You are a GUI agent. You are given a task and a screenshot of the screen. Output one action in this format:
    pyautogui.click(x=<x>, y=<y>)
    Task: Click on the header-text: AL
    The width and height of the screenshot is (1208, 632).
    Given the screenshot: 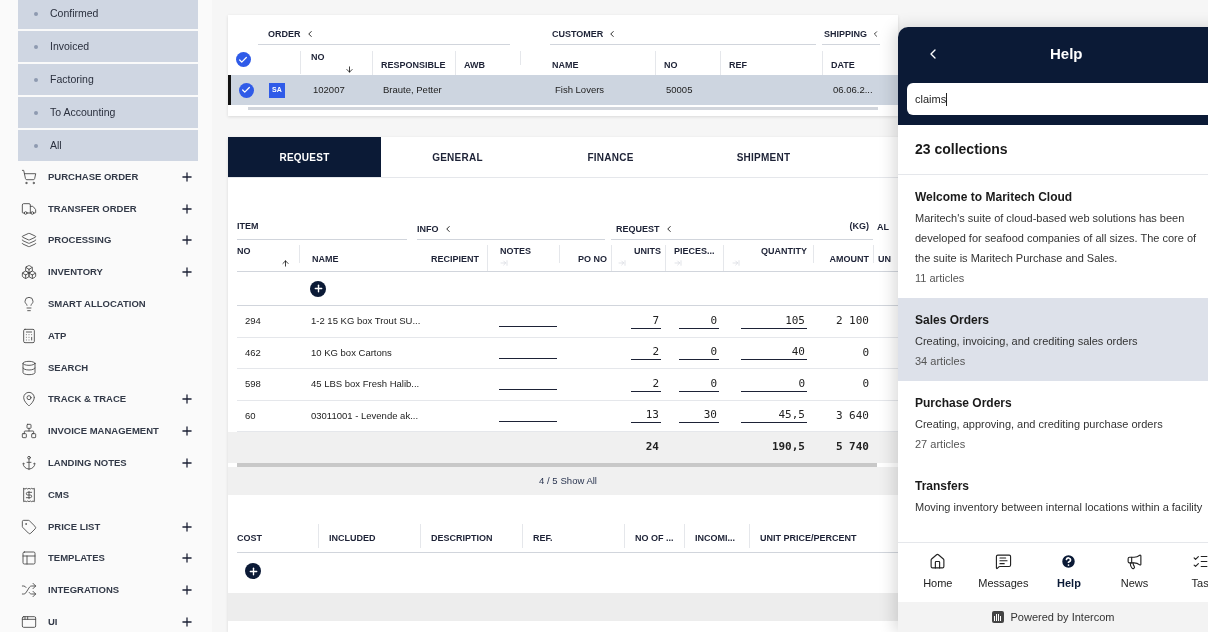 What is the action you would take?
    pyautogui.click(x=883, y=227)
    